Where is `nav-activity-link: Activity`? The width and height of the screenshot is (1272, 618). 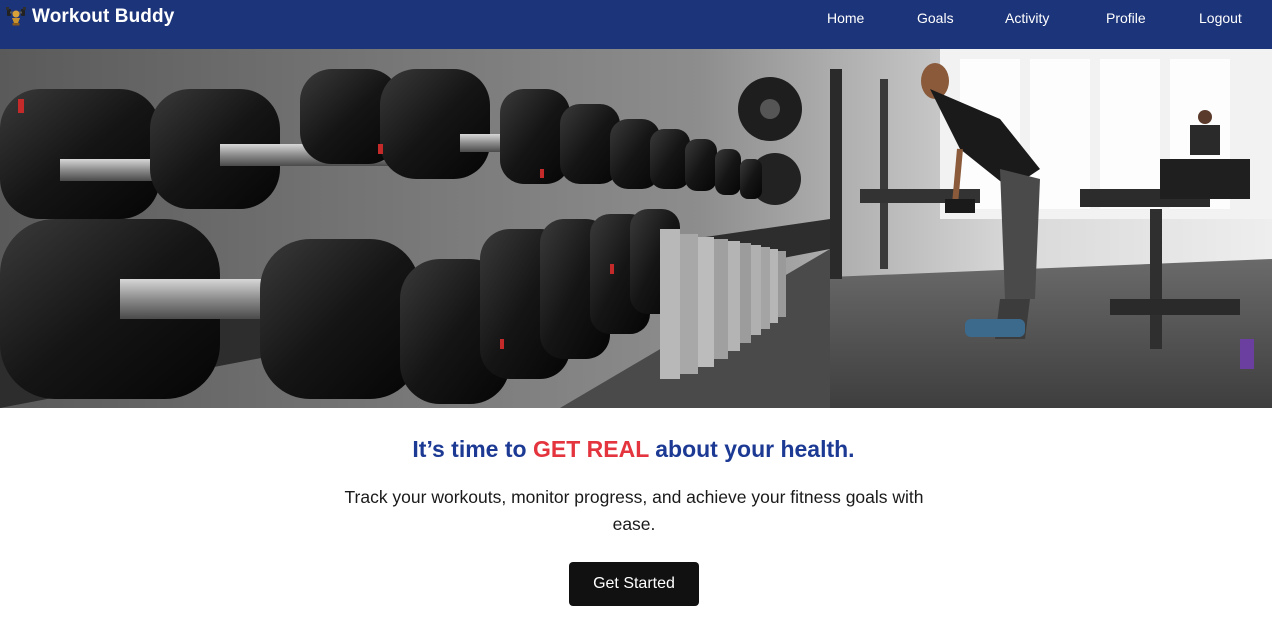
nav-activity-link: Activity is located at coordinates (1027, 18).